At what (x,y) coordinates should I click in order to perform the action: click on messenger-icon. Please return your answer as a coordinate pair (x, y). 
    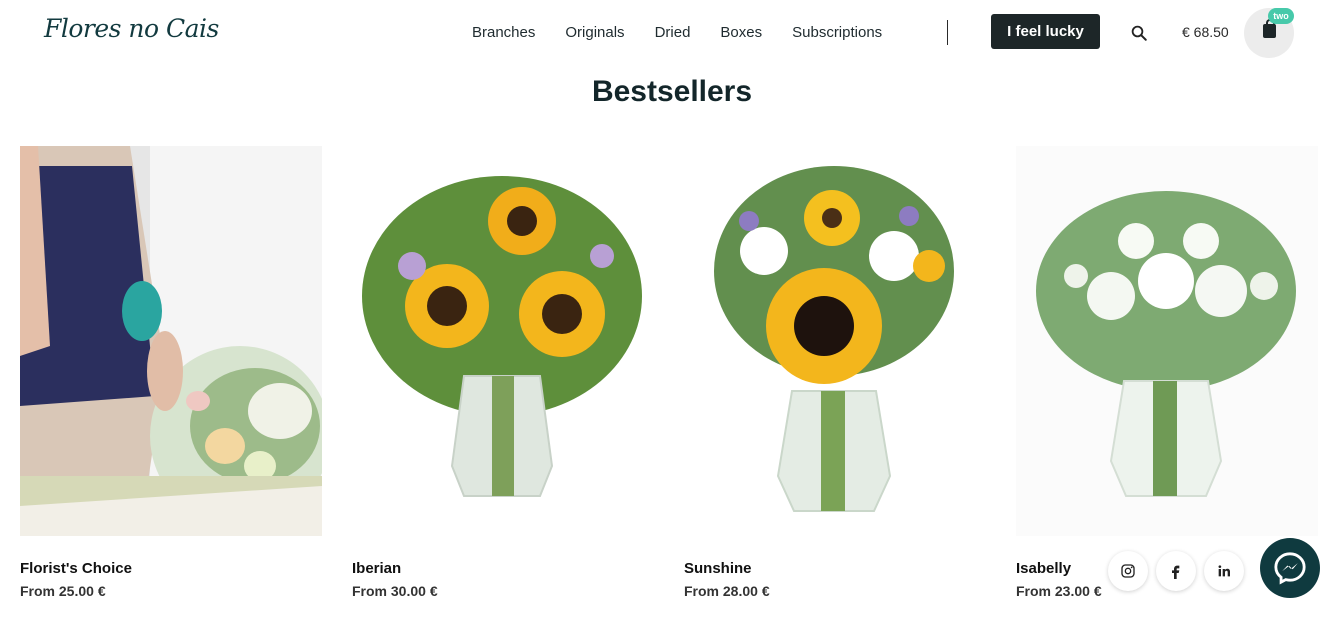
    Looking at the image, I should click on (1290, 568).